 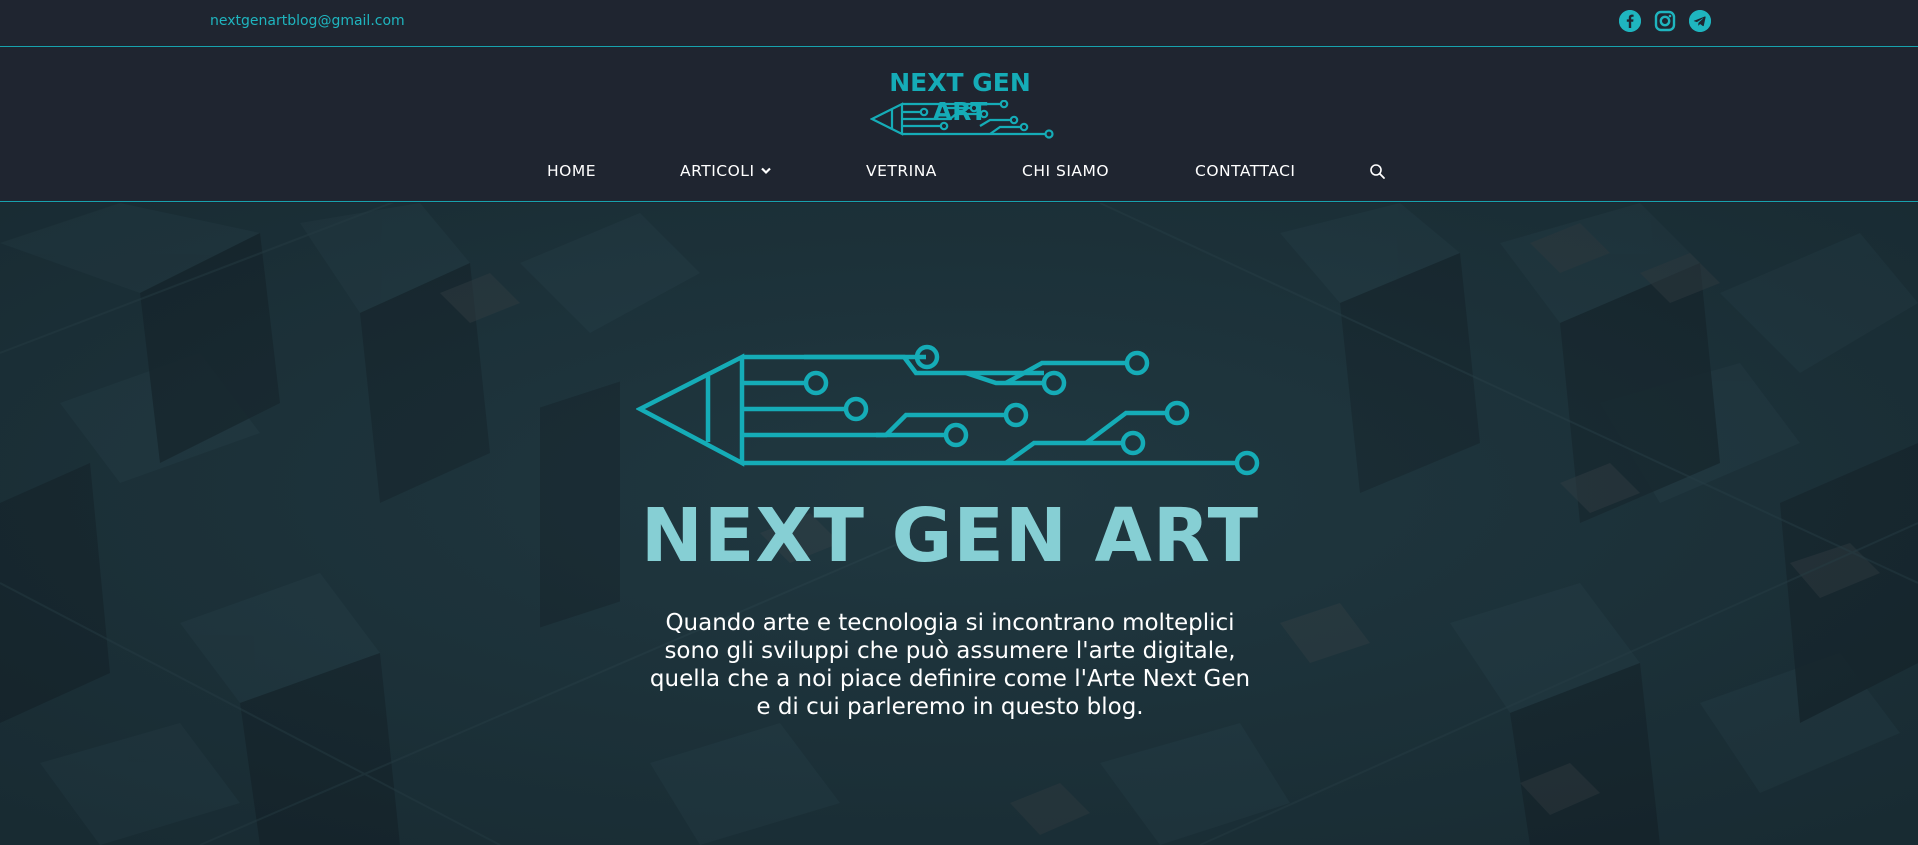 I want to click on telegram-icon, so click(x=1700, y=21).